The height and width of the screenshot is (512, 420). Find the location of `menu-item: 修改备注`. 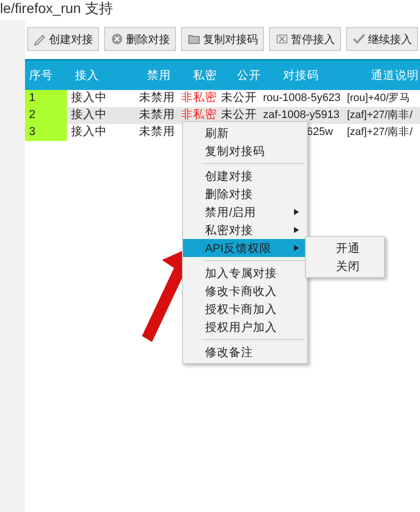

menu-item: 修改备注 is located at coordinates (245, 352).